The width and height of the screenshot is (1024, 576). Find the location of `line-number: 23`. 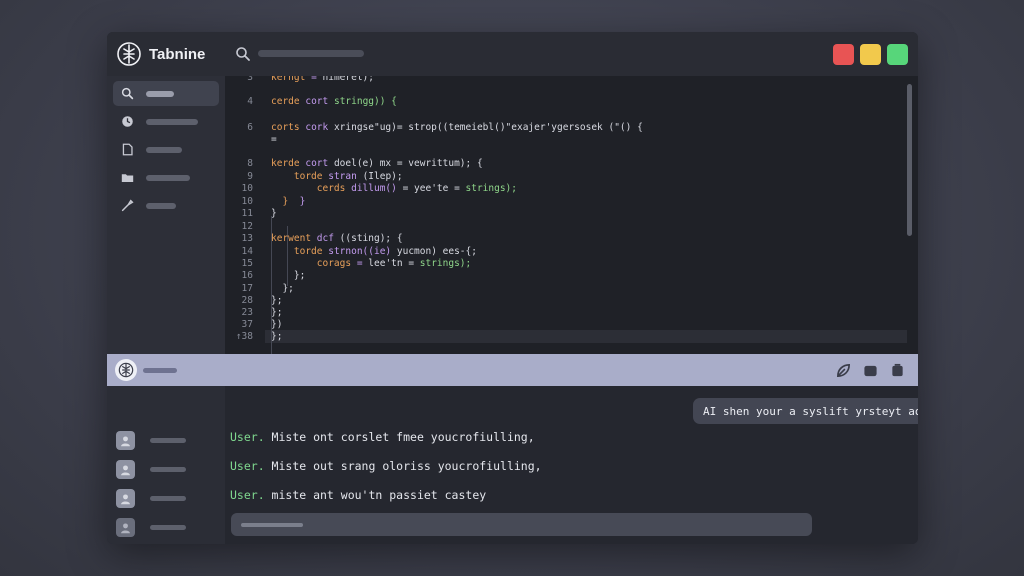

line-number: 23 is located at coordinates (247, 312).